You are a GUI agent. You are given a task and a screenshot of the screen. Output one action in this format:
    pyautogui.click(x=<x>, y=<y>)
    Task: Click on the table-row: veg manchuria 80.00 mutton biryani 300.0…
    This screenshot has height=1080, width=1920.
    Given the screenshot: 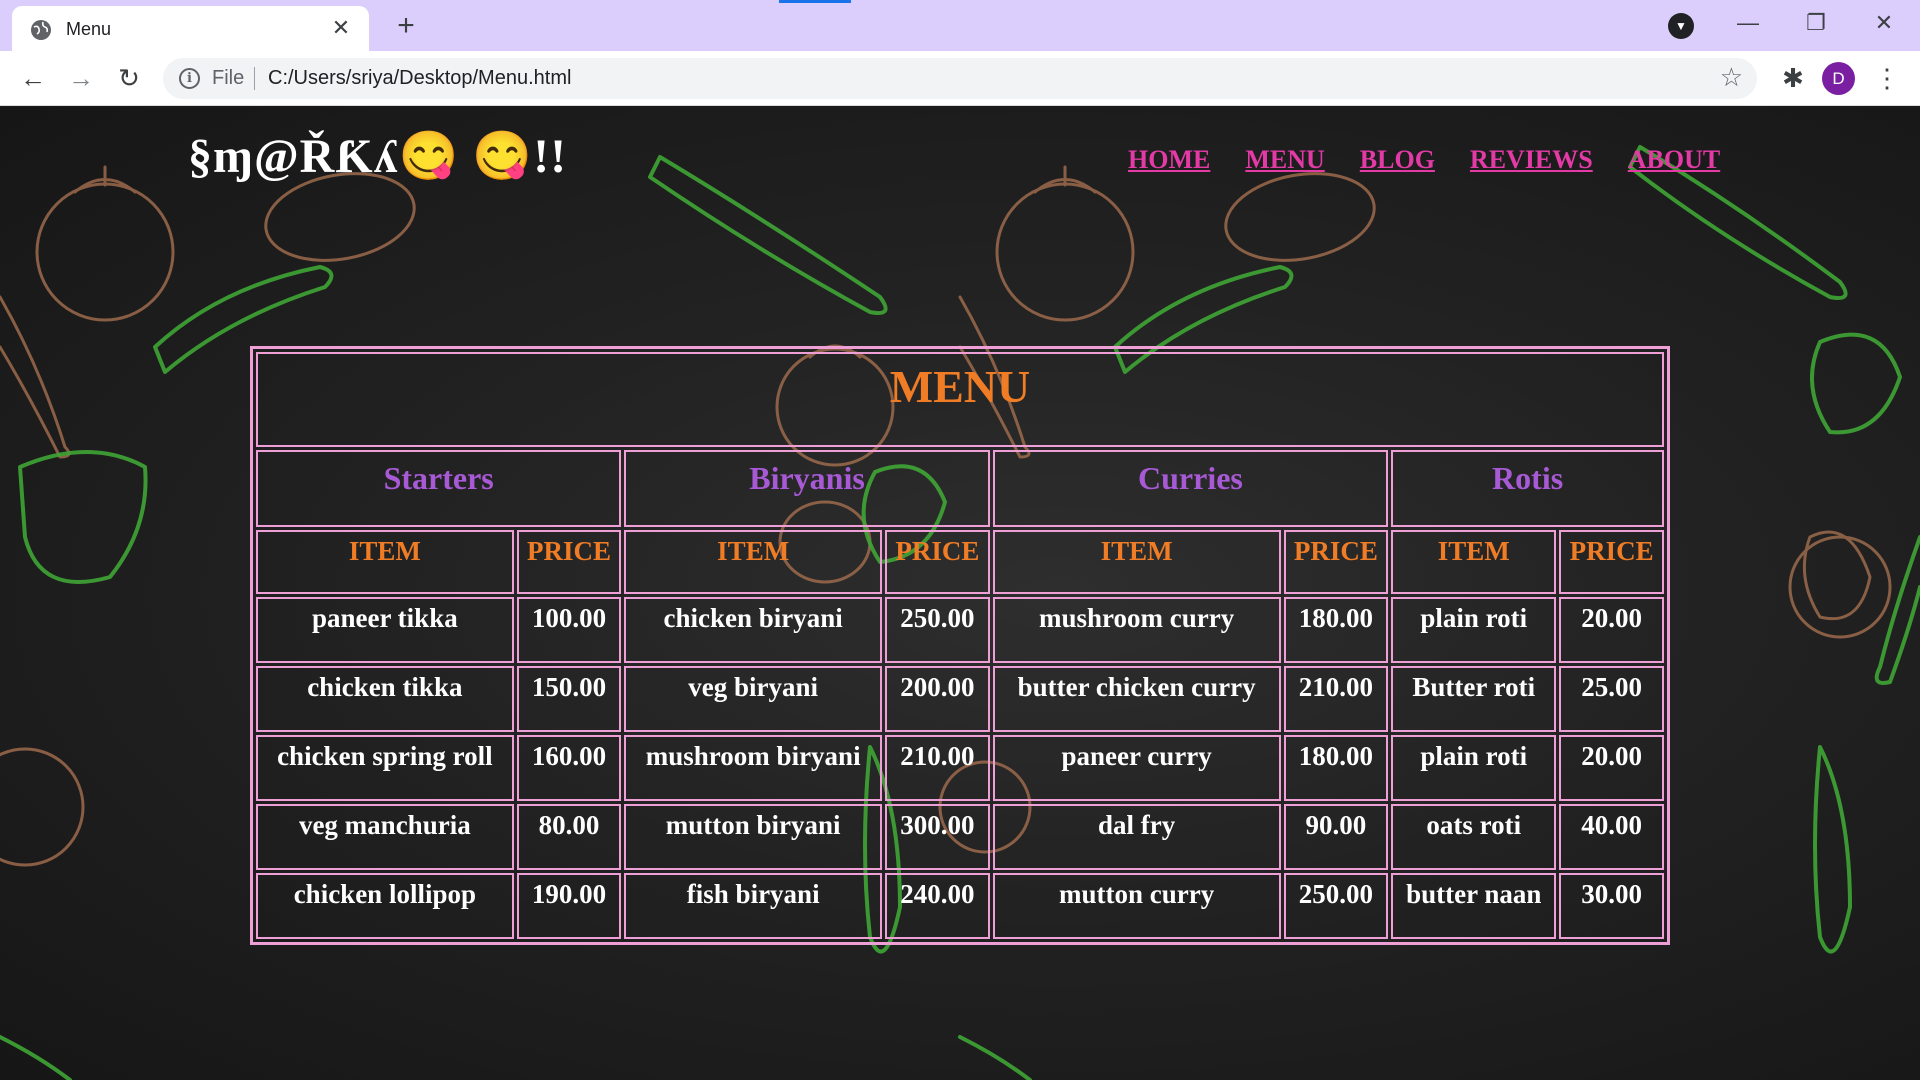 What is the action you would take?
    pyautogui.click(x=960, y=837)
    